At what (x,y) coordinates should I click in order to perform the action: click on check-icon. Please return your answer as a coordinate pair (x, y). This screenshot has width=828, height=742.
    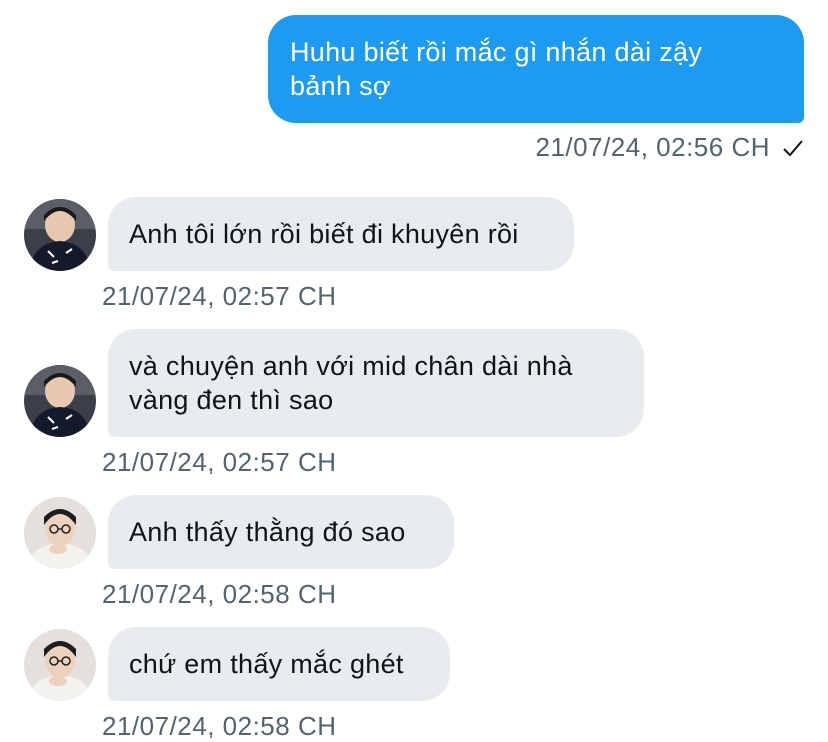
    Looking at the image, I should click on (793, 148).